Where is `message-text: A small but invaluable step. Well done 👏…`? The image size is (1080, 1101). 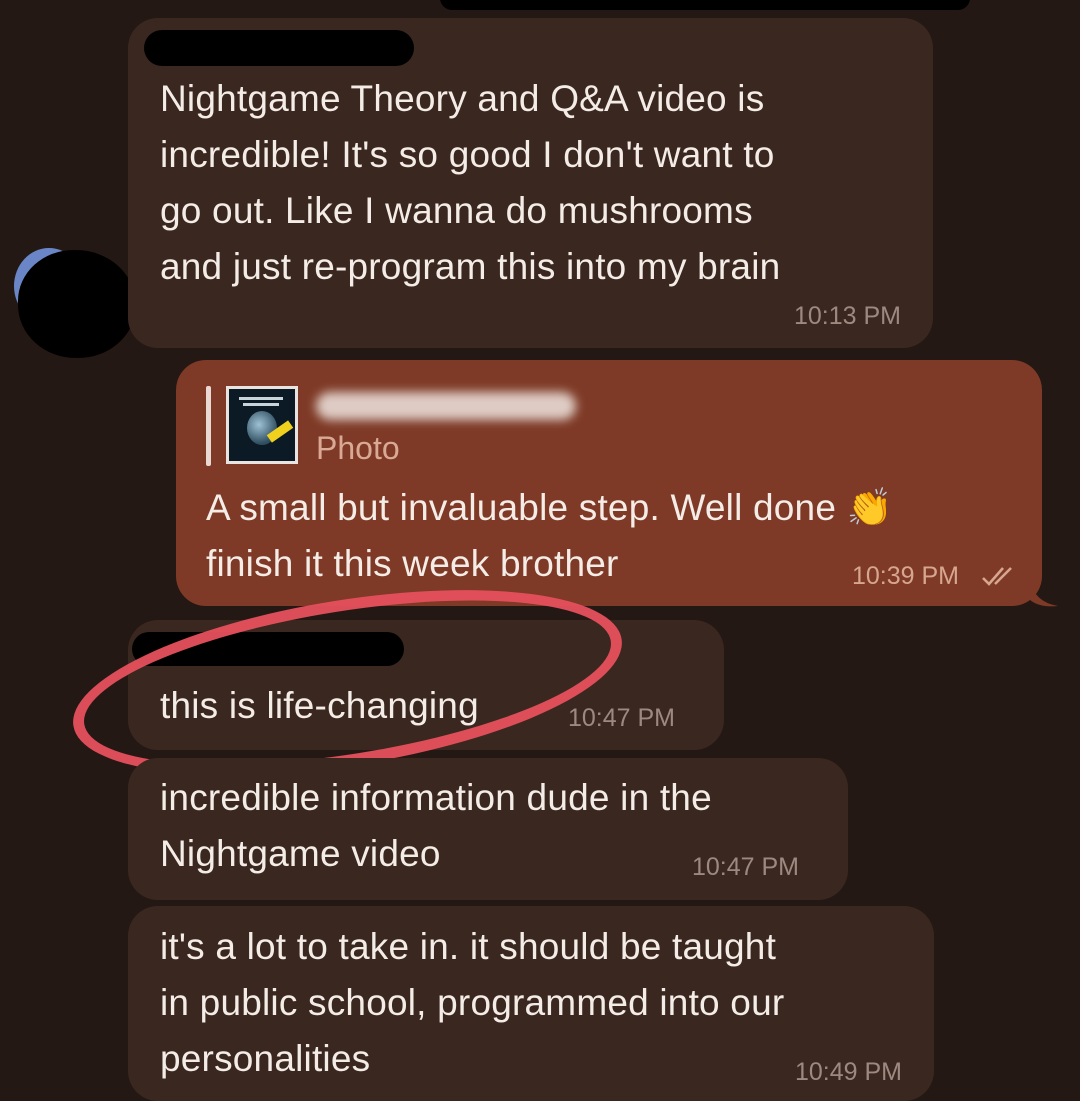
message-text: A small but invaluable step. Well done 👏… is located at coordinates (549, 535).